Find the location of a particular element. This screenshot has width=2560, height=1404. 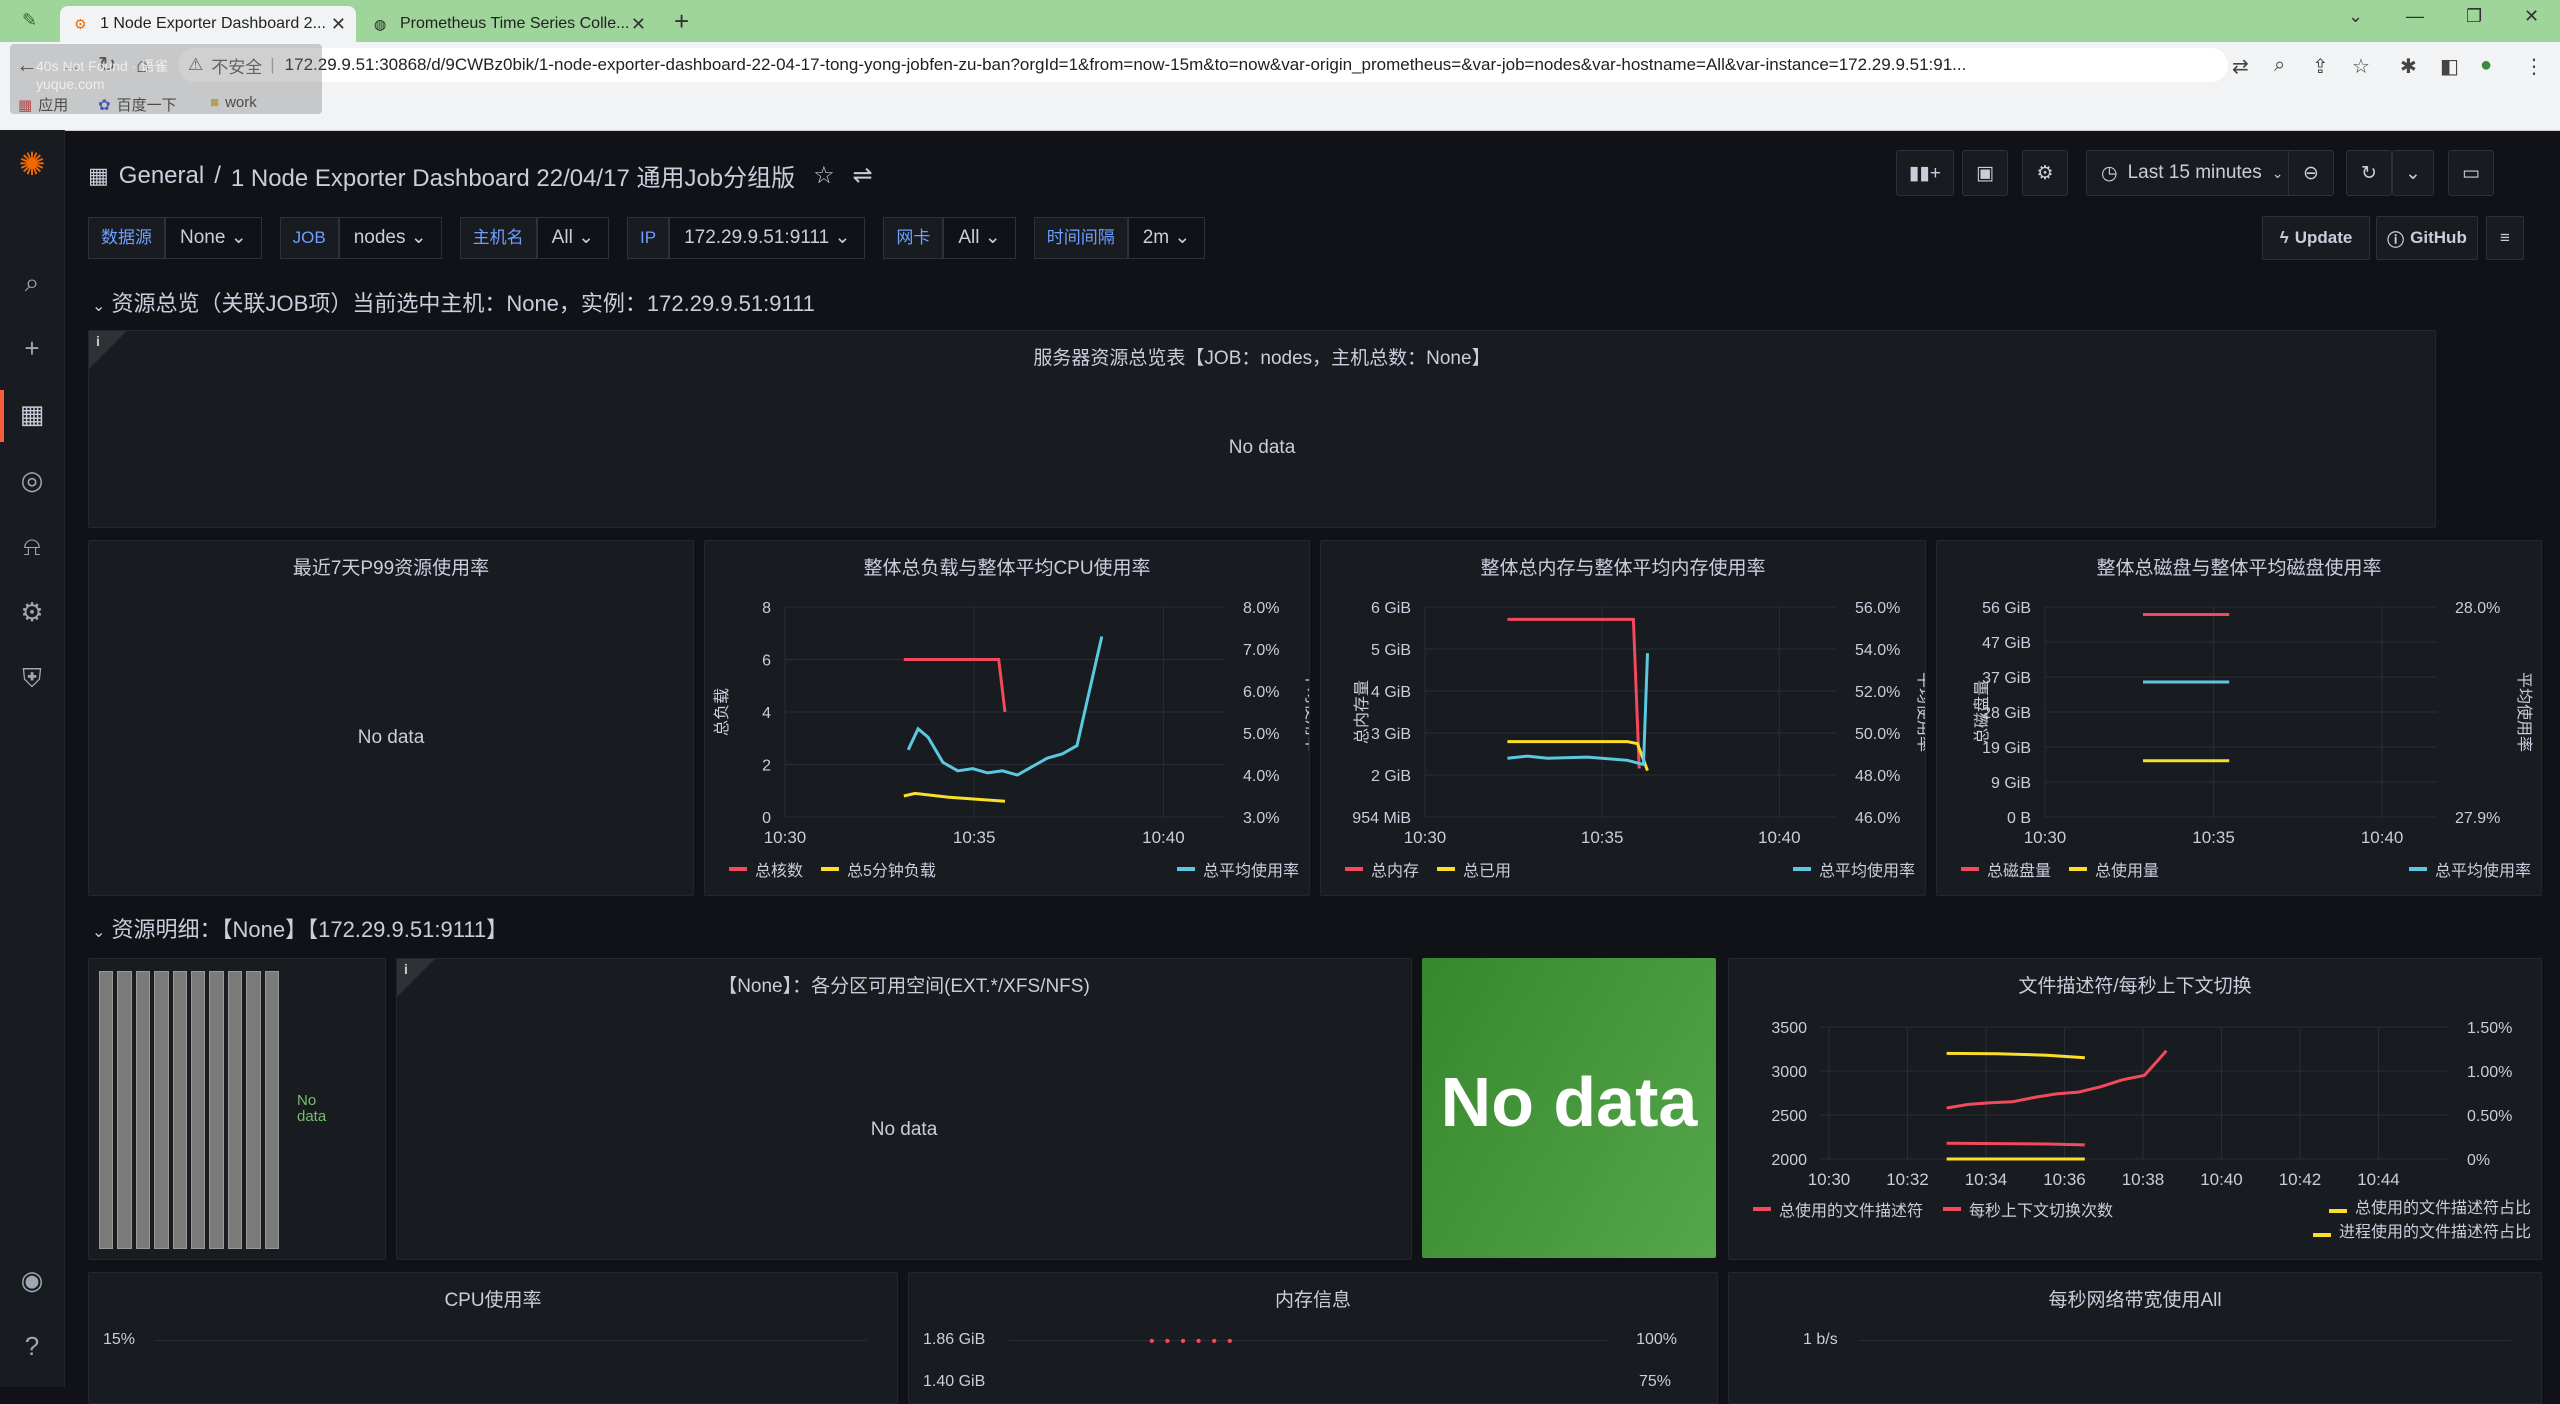

alerting-icon: ⍾ is located at coordinates (32, 546).